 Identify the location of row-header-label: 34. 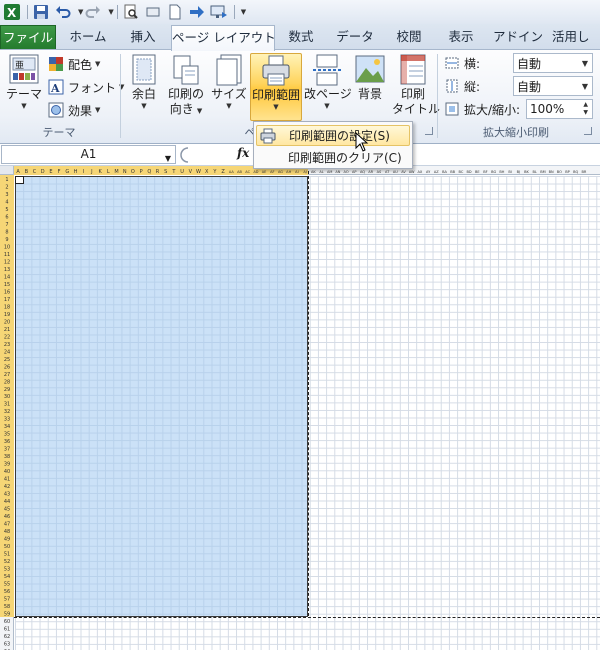
(7, 427).